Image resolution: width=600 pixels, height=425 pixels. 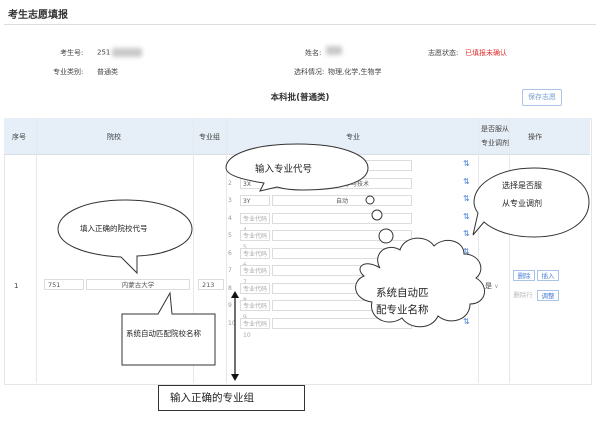 What do you see at coordinates (443, 53) in the screenshot?
I see `status-label: 志愿状态:` at bounding box center [443, 53].